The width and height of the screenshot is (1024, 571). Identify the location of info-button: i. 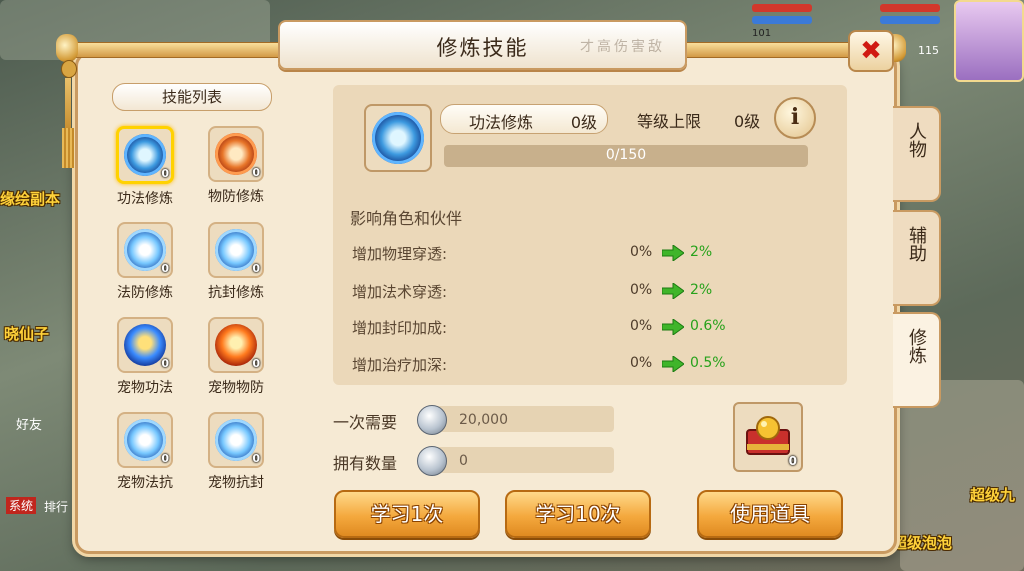
(795, 118).